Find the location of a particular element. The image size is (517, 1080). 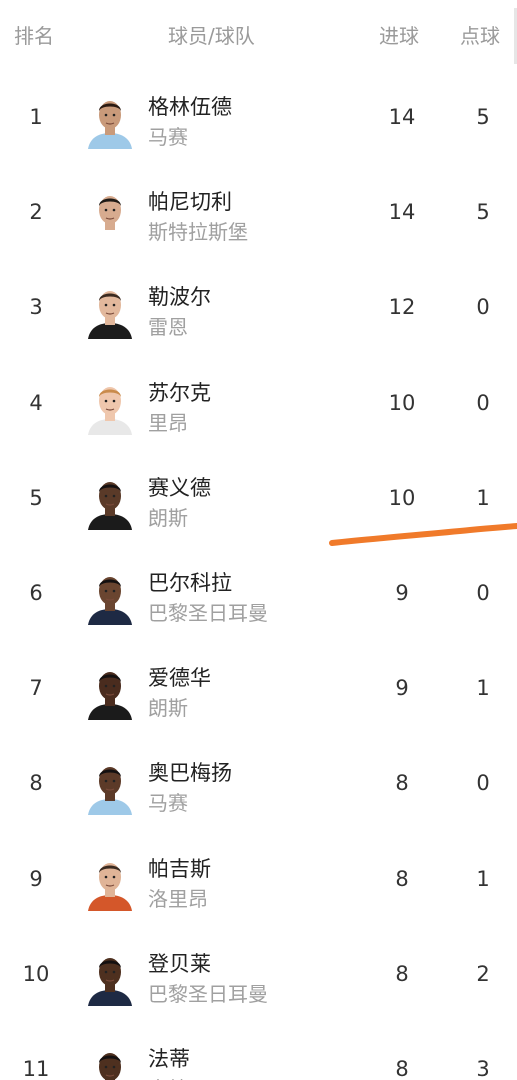

player-name: 勒波尔 is located at coordinates (179, 296).